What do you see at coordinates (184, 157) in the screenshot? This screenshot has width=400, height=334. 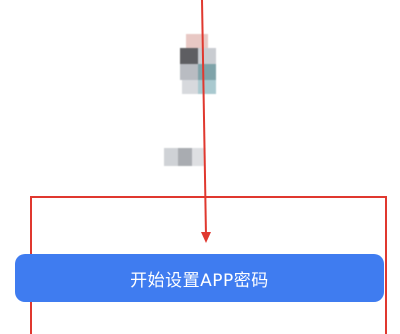 I see `account-name-blurred` at bounding box center [184, 157].